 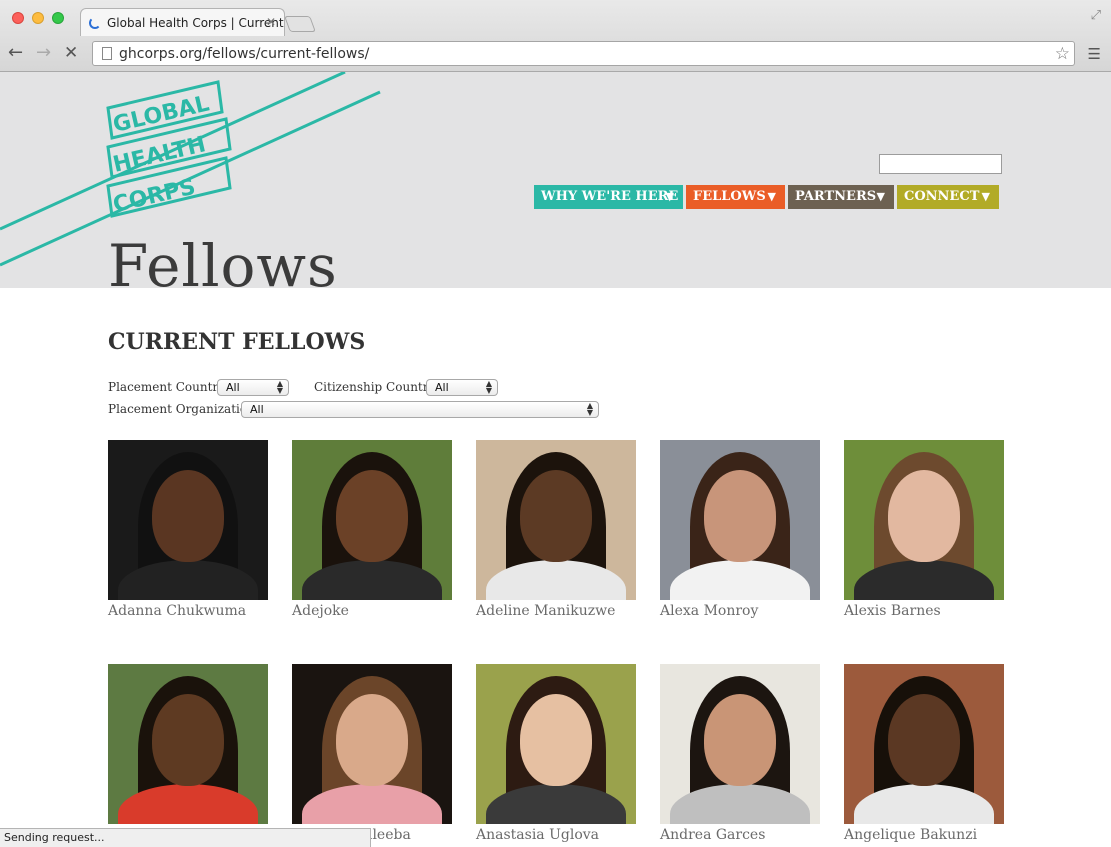 What do you see at coordinates (271, 22) in the screenshot?
I see `tab-close-icon: ✕` at bounding box center [271, 22].